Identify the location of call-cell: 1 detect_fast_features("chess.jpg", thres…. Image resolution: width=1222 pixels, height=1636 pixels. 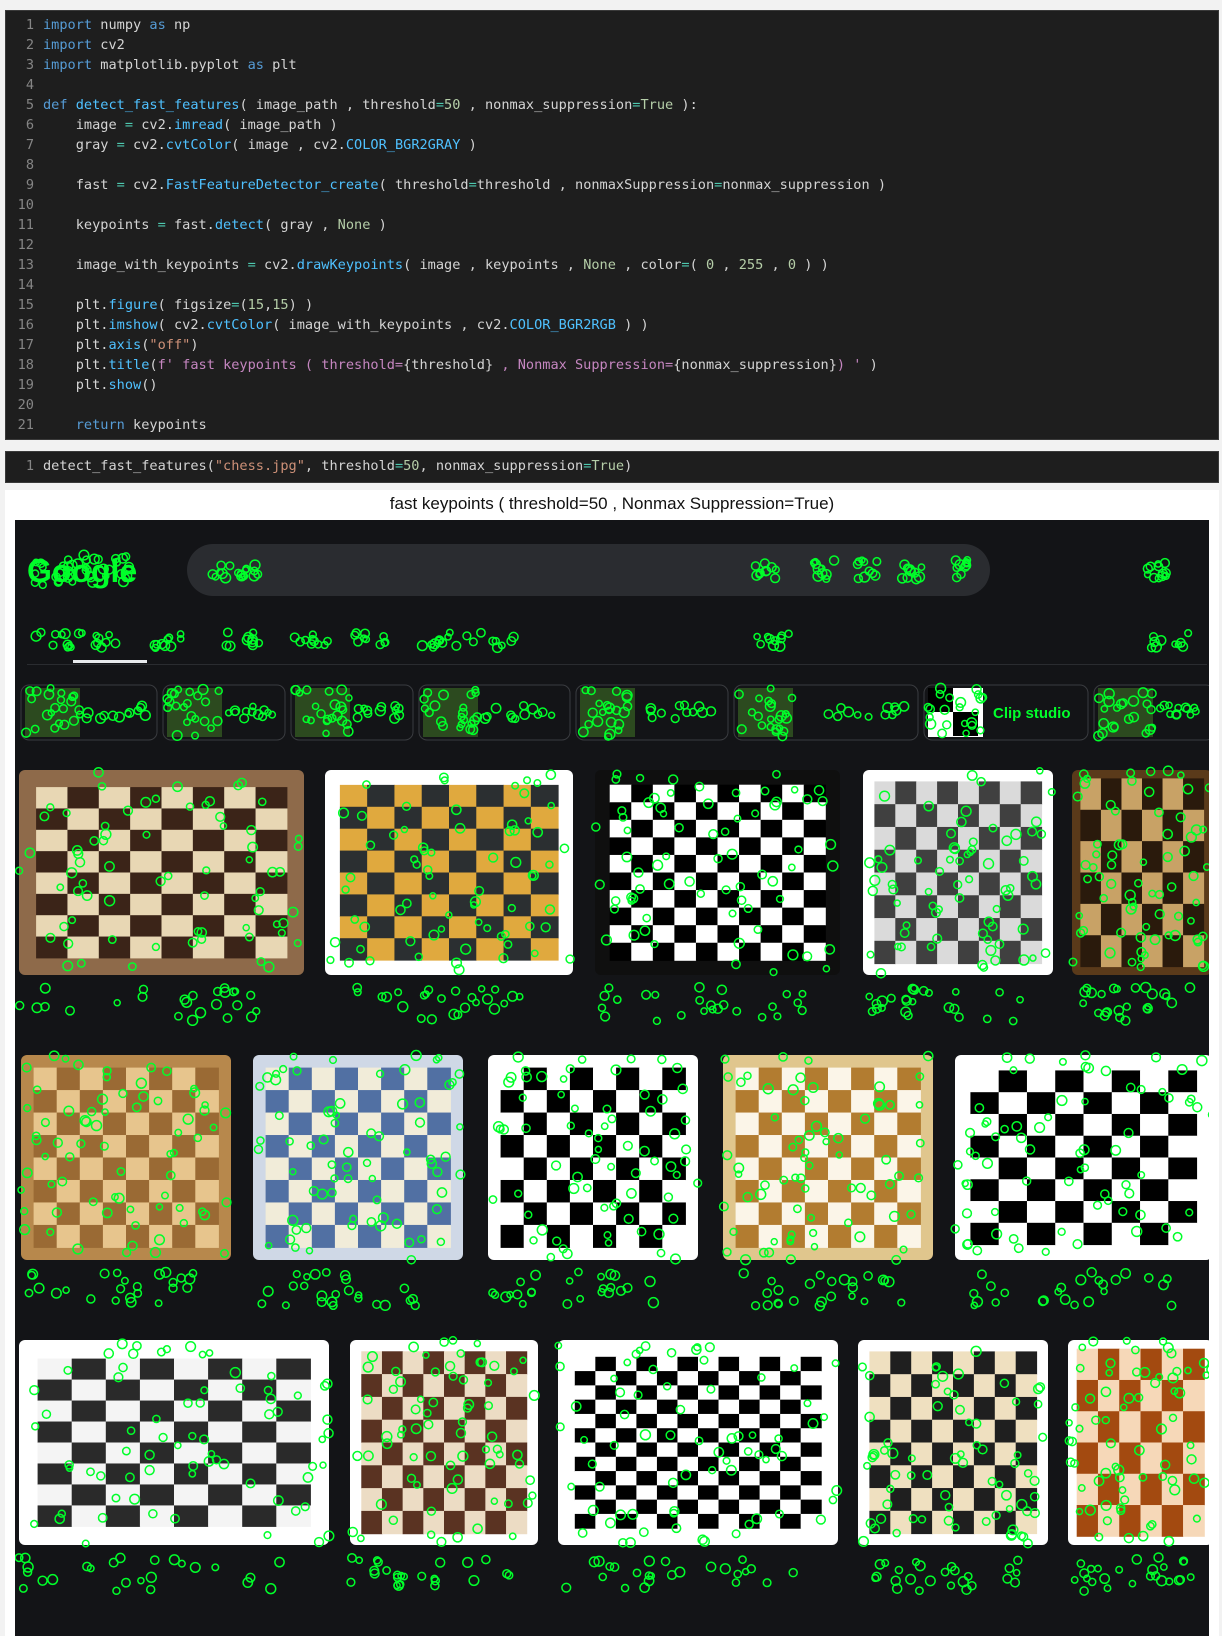
(612, 467).